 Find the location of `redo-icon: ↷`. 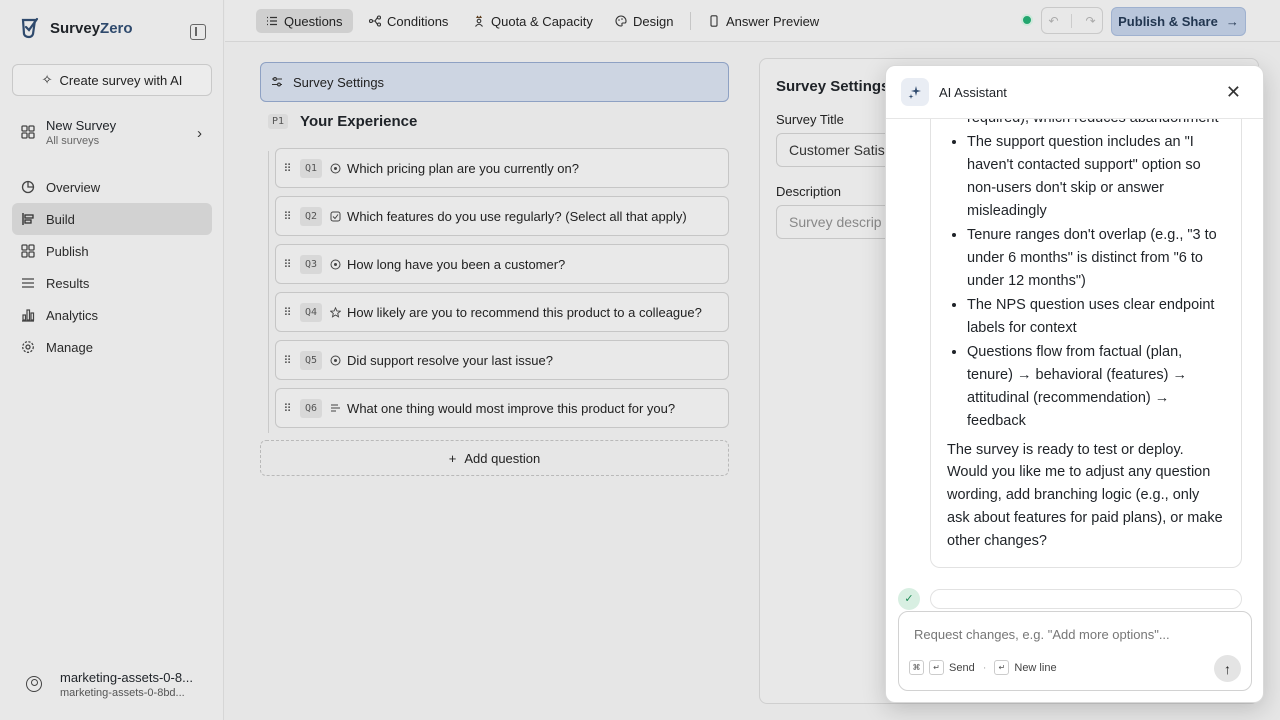

redo-icon: ↷ is located at coordinates (1090, 21).